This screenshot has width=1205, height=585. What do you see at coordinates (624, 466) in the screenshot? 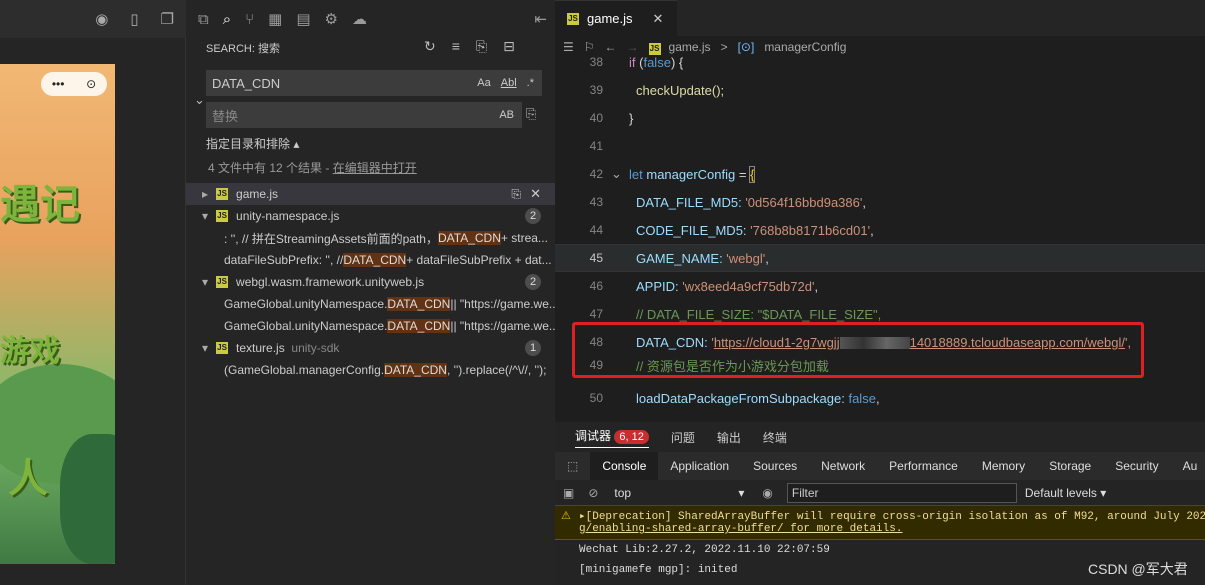
I see `tab-console: Console` at bounding box center [624, 466].